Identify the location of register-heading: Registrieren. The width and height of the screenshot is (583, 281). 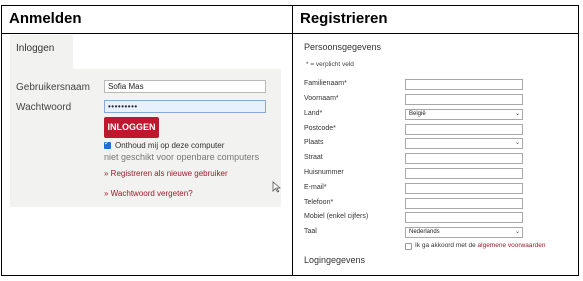
(344, 18).